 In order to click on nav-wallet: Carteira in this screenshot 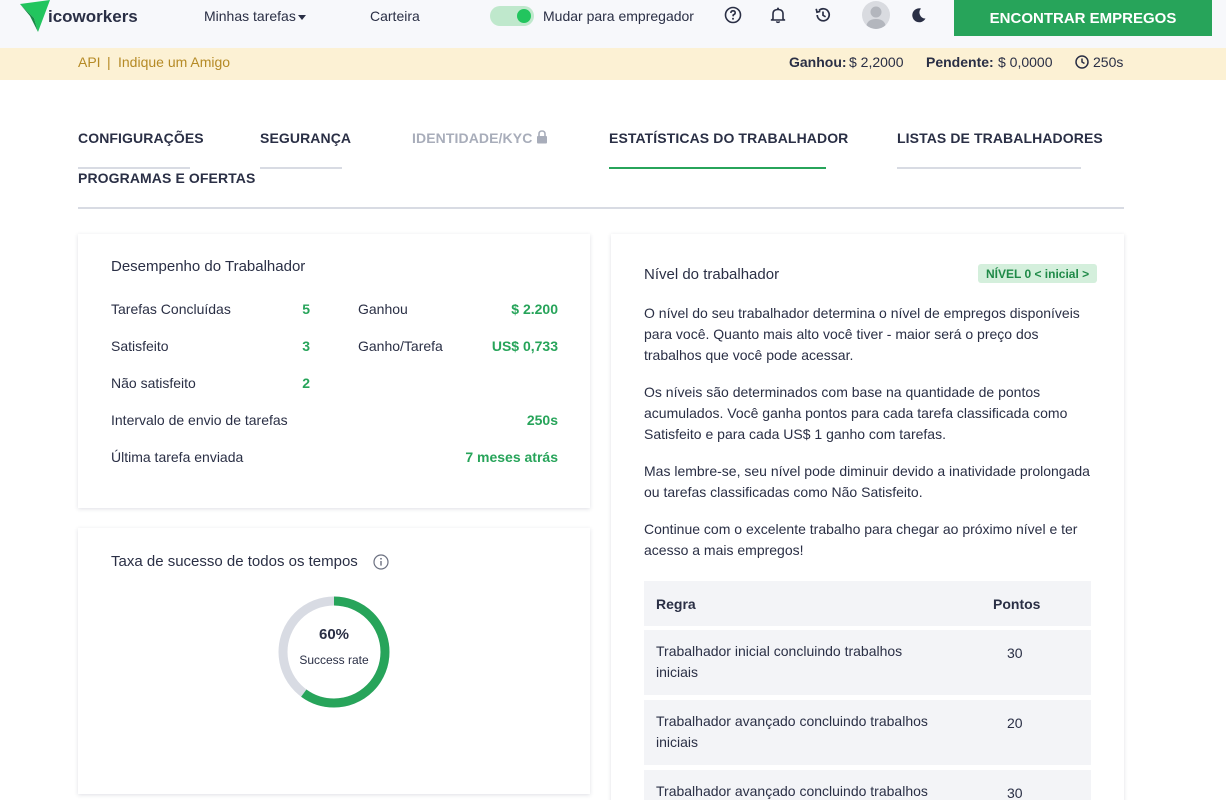, I will do `click(395, 16)`.